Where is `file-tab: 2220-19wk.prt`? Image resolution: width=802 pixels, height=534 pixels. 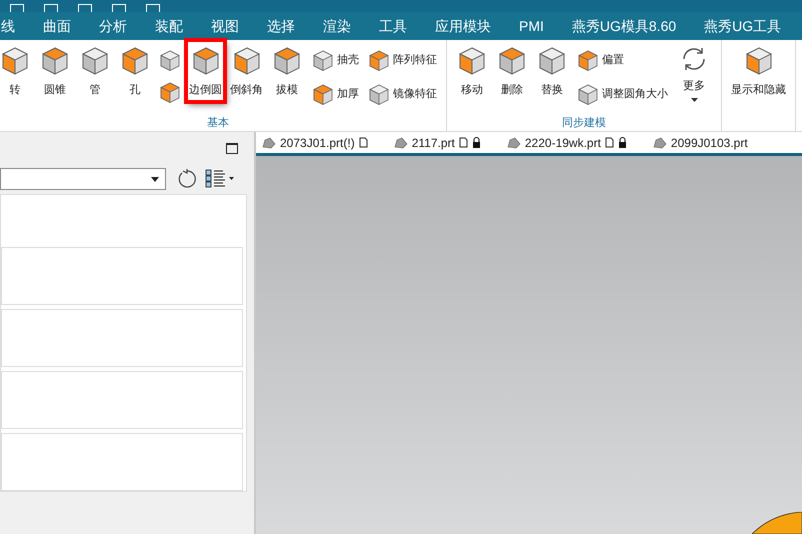
file-tab: 2220-19wk.prt is located at coordinates (566, 143).